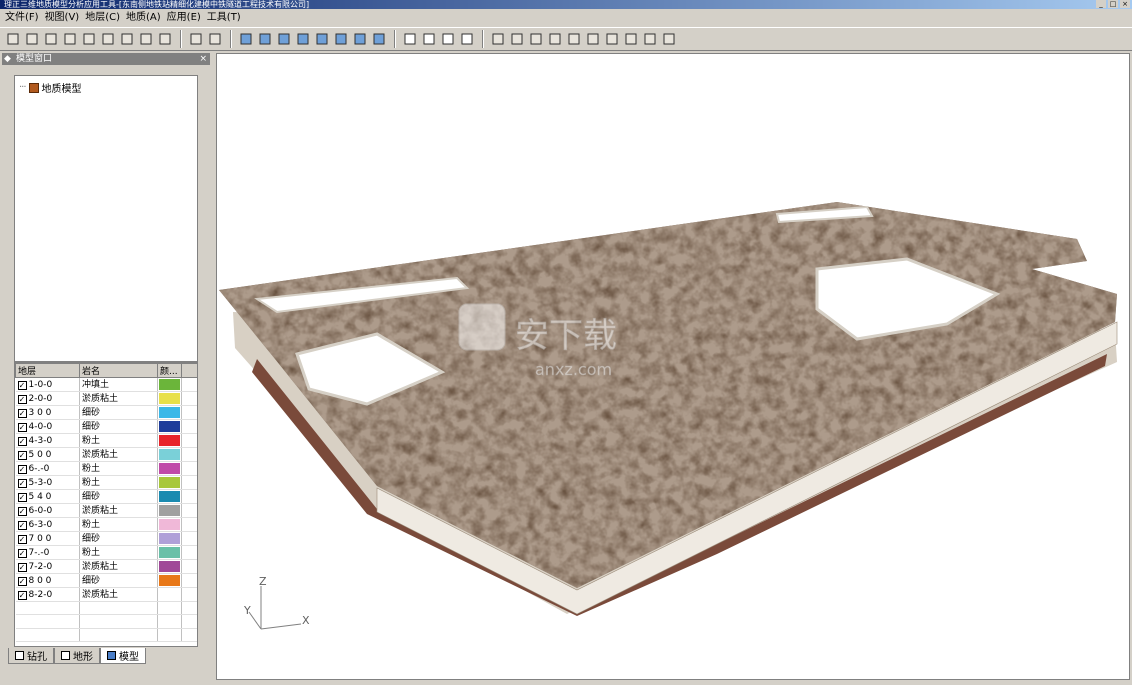 The image size is (1132, 685). Describe the element at coordinates (341, 39) in the screenshot. I see `cube6-button` at that location.